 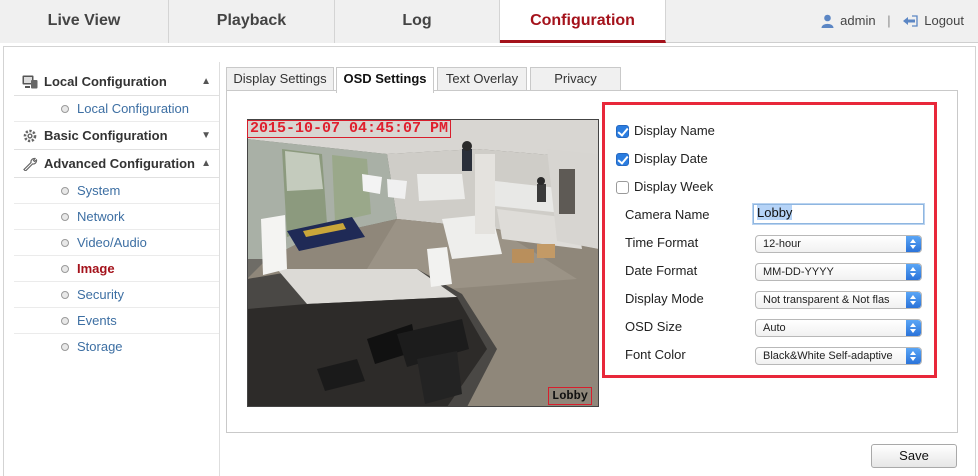 I want to click on tab-label: Display Settings, so click(x=280, y=78).